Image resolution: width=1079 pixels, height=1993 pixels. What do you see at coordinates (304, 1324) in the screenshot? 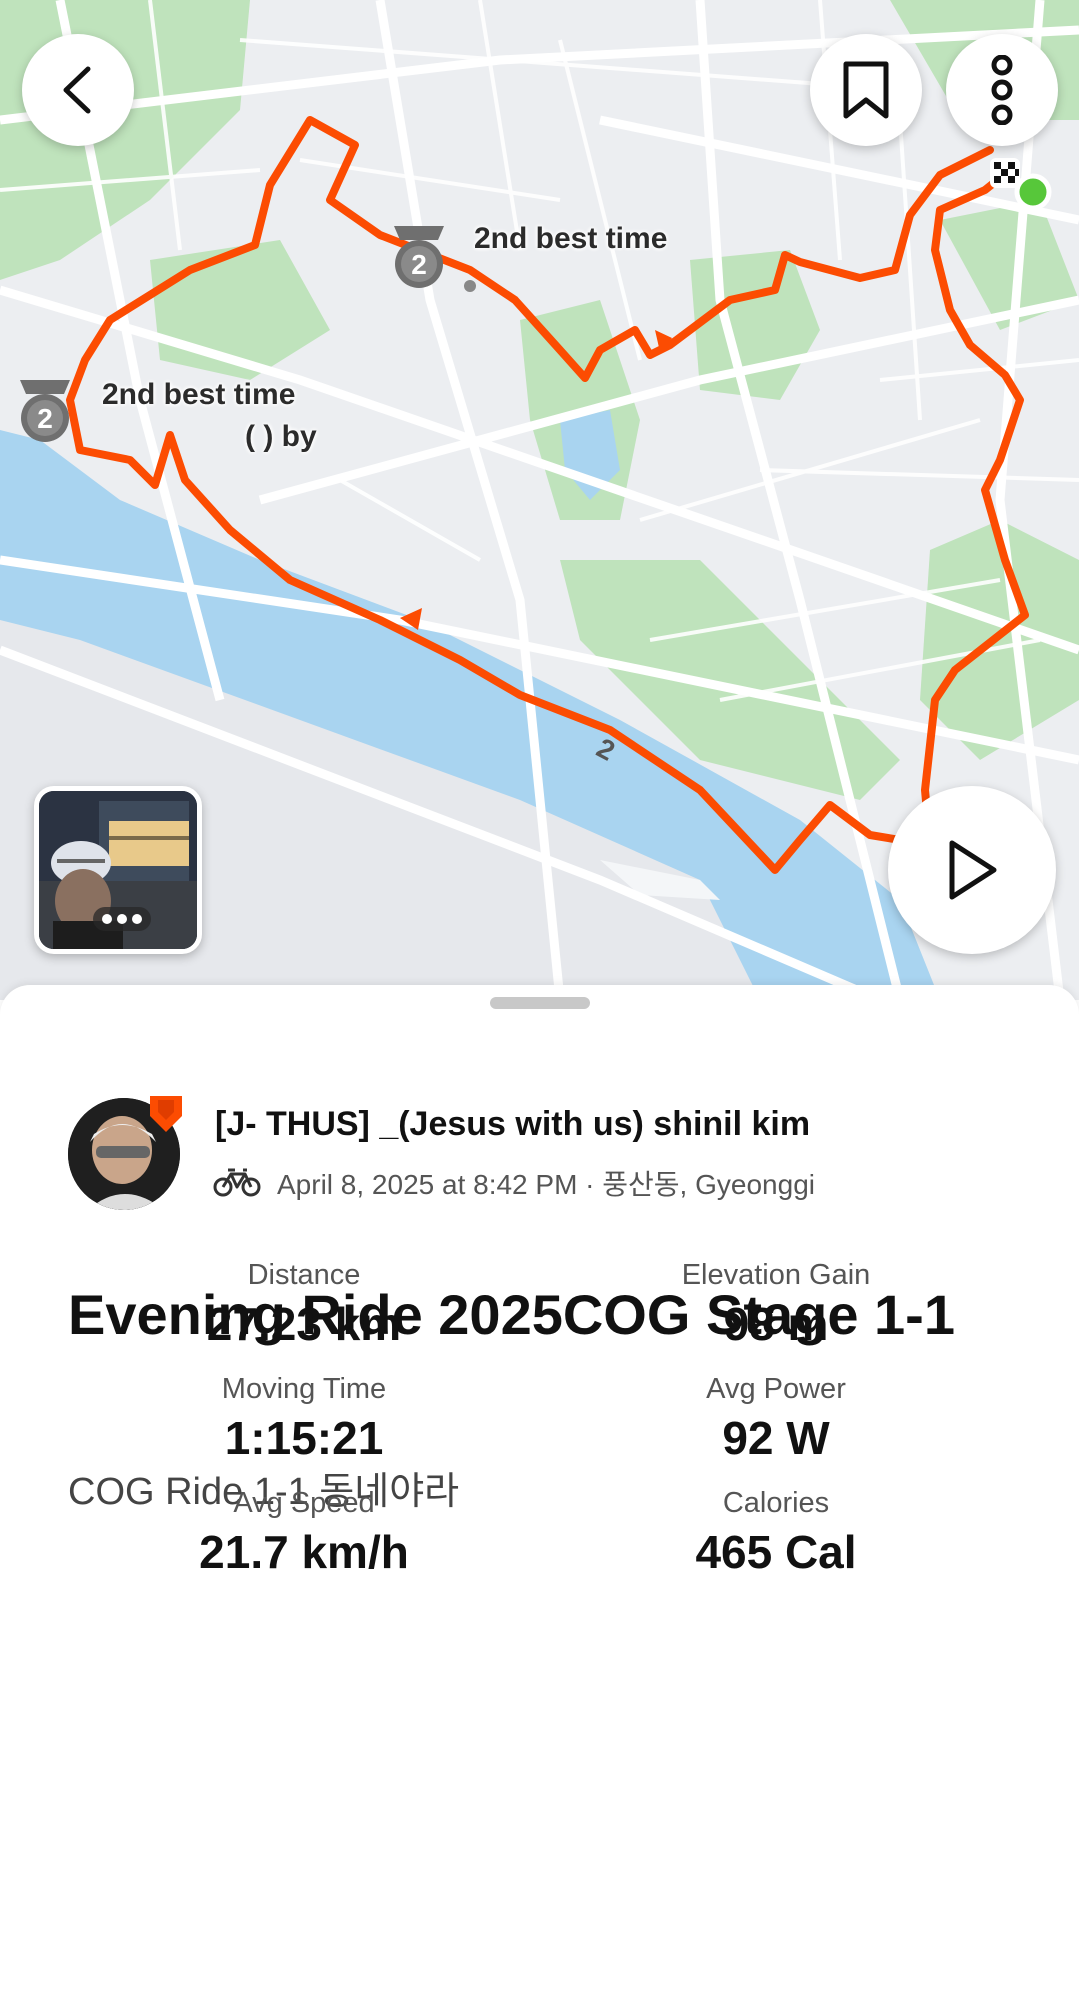
I see `stat-value: 27.23 km` at bounding box center [304, 1324].